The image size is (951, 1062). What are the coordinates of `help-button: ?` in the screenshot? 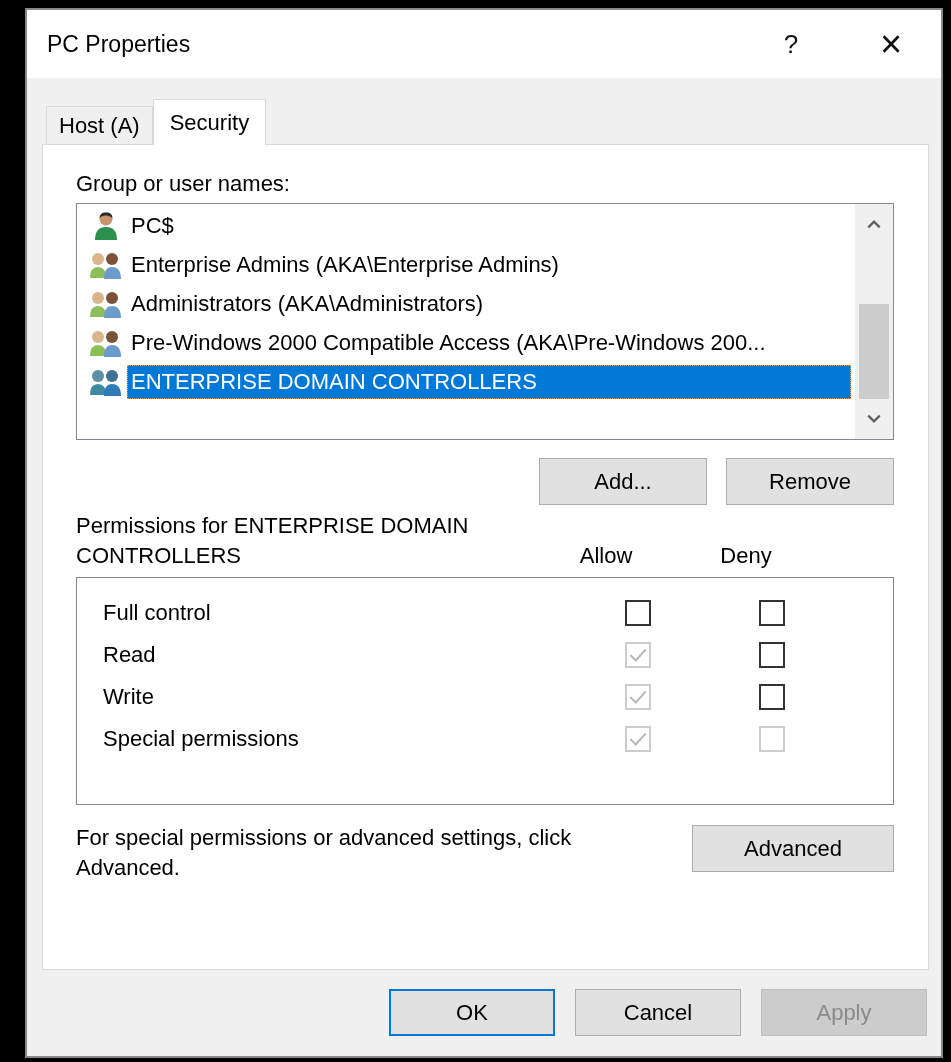 It's located at (791, 44).